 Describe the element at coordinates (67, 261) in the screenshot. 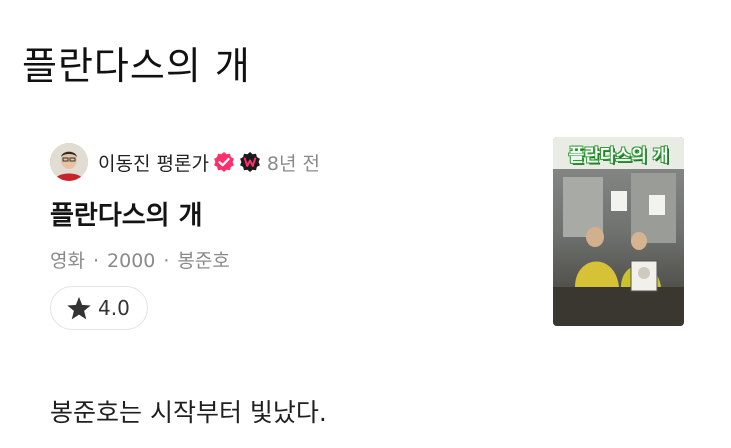

I see `movie-category: 영화` at that location.